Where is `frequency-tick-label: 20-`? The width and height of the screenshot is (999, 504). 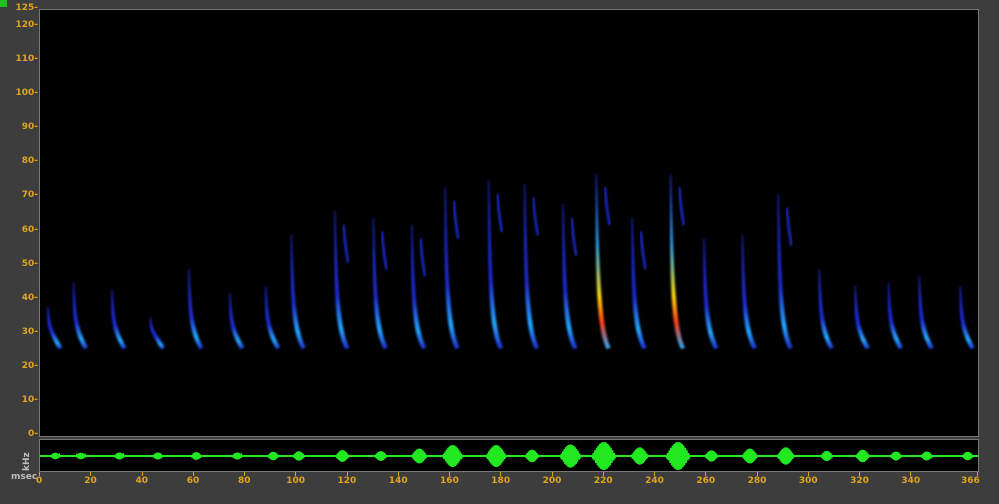 frequency-tick-label: 20- is located at coordinates (29, 365).